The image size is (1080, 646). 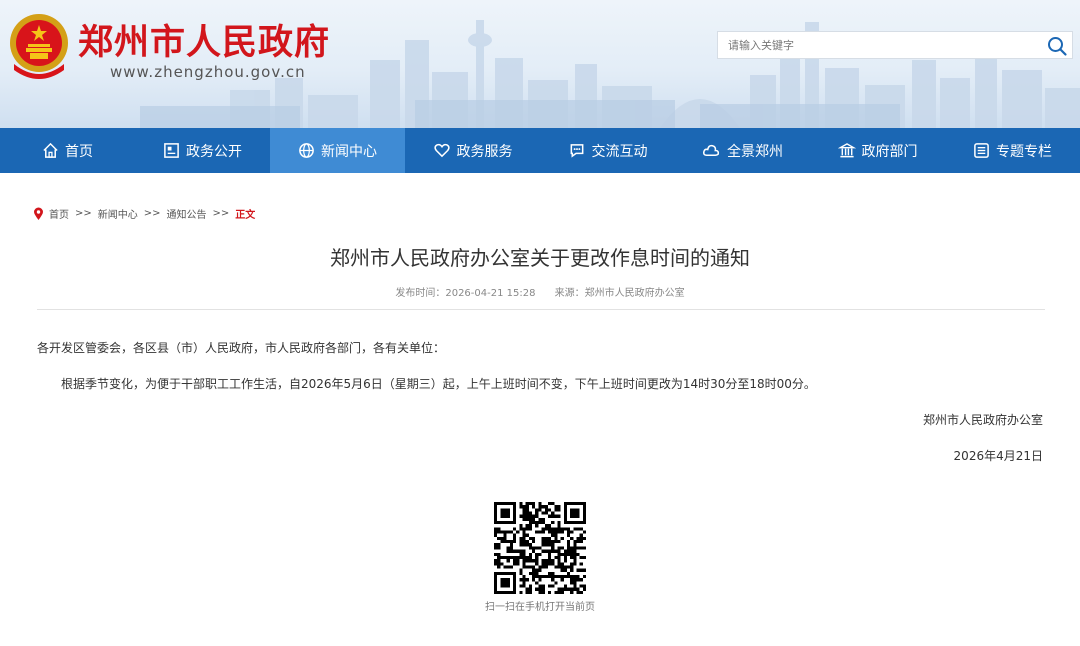 What do you see at coordinates (171, 150) in the screenshot?
I see `document-icon` at bounding box center [171, 150].